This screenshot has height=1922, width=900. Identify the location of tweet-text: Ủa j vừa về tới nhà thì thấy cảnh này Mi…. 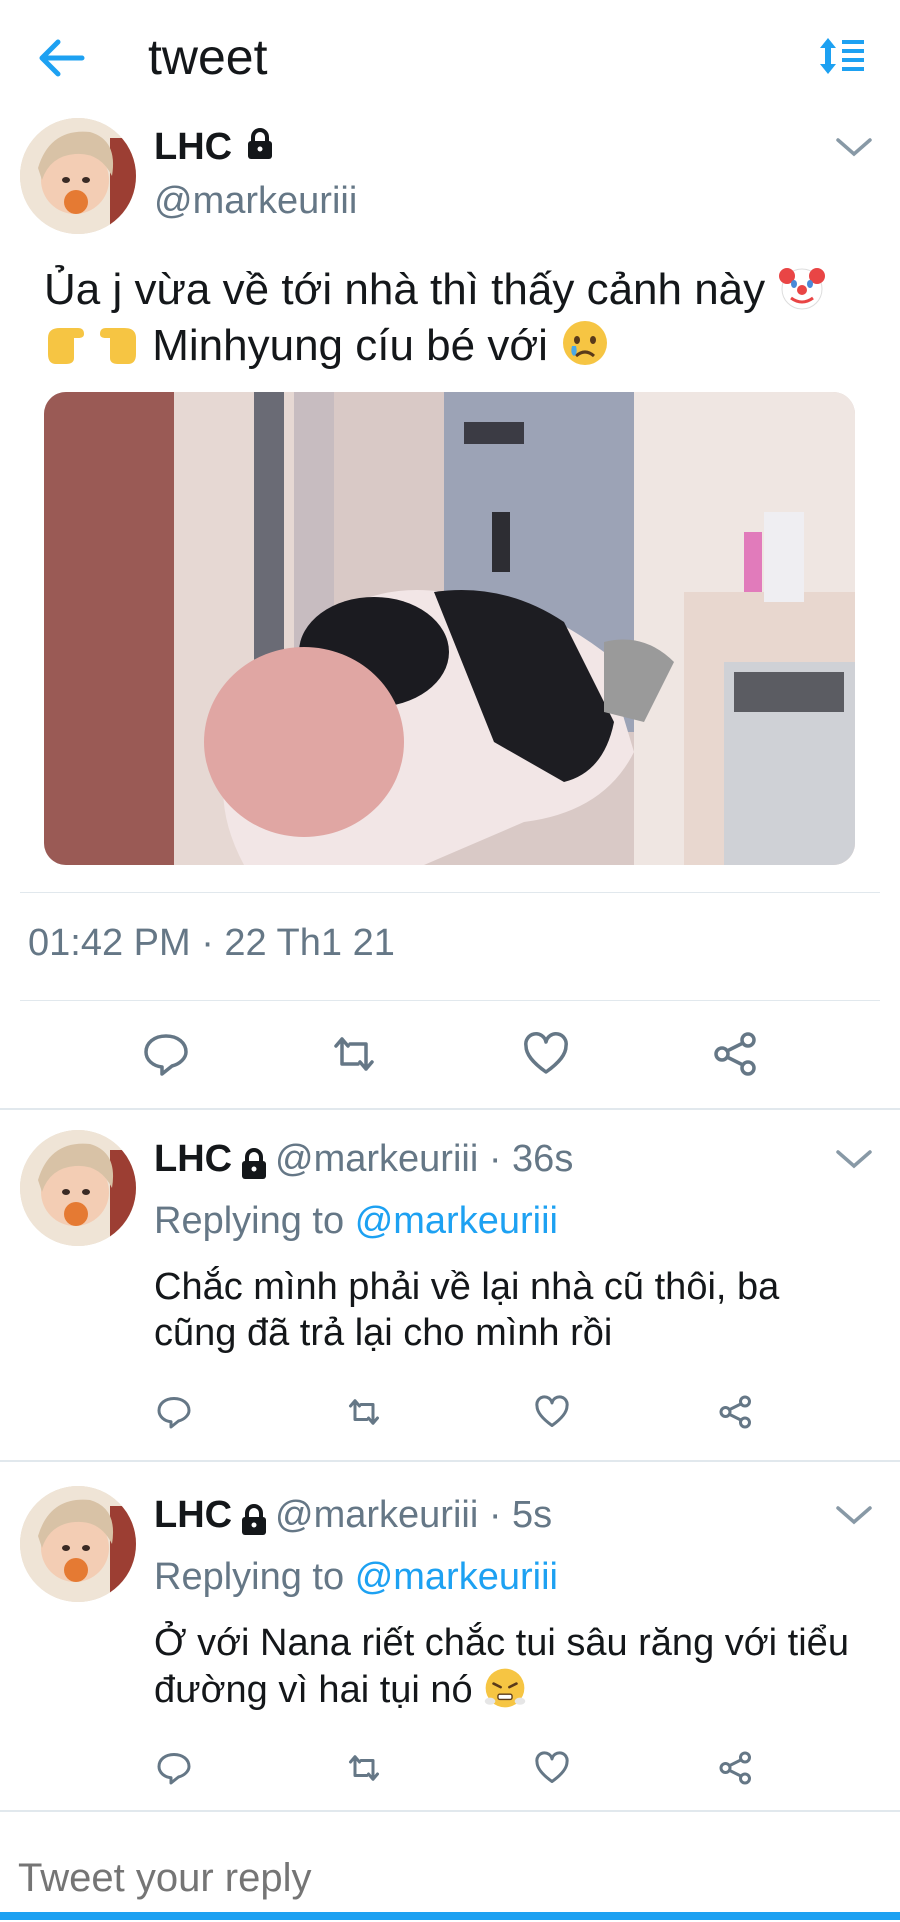
(454, 318).